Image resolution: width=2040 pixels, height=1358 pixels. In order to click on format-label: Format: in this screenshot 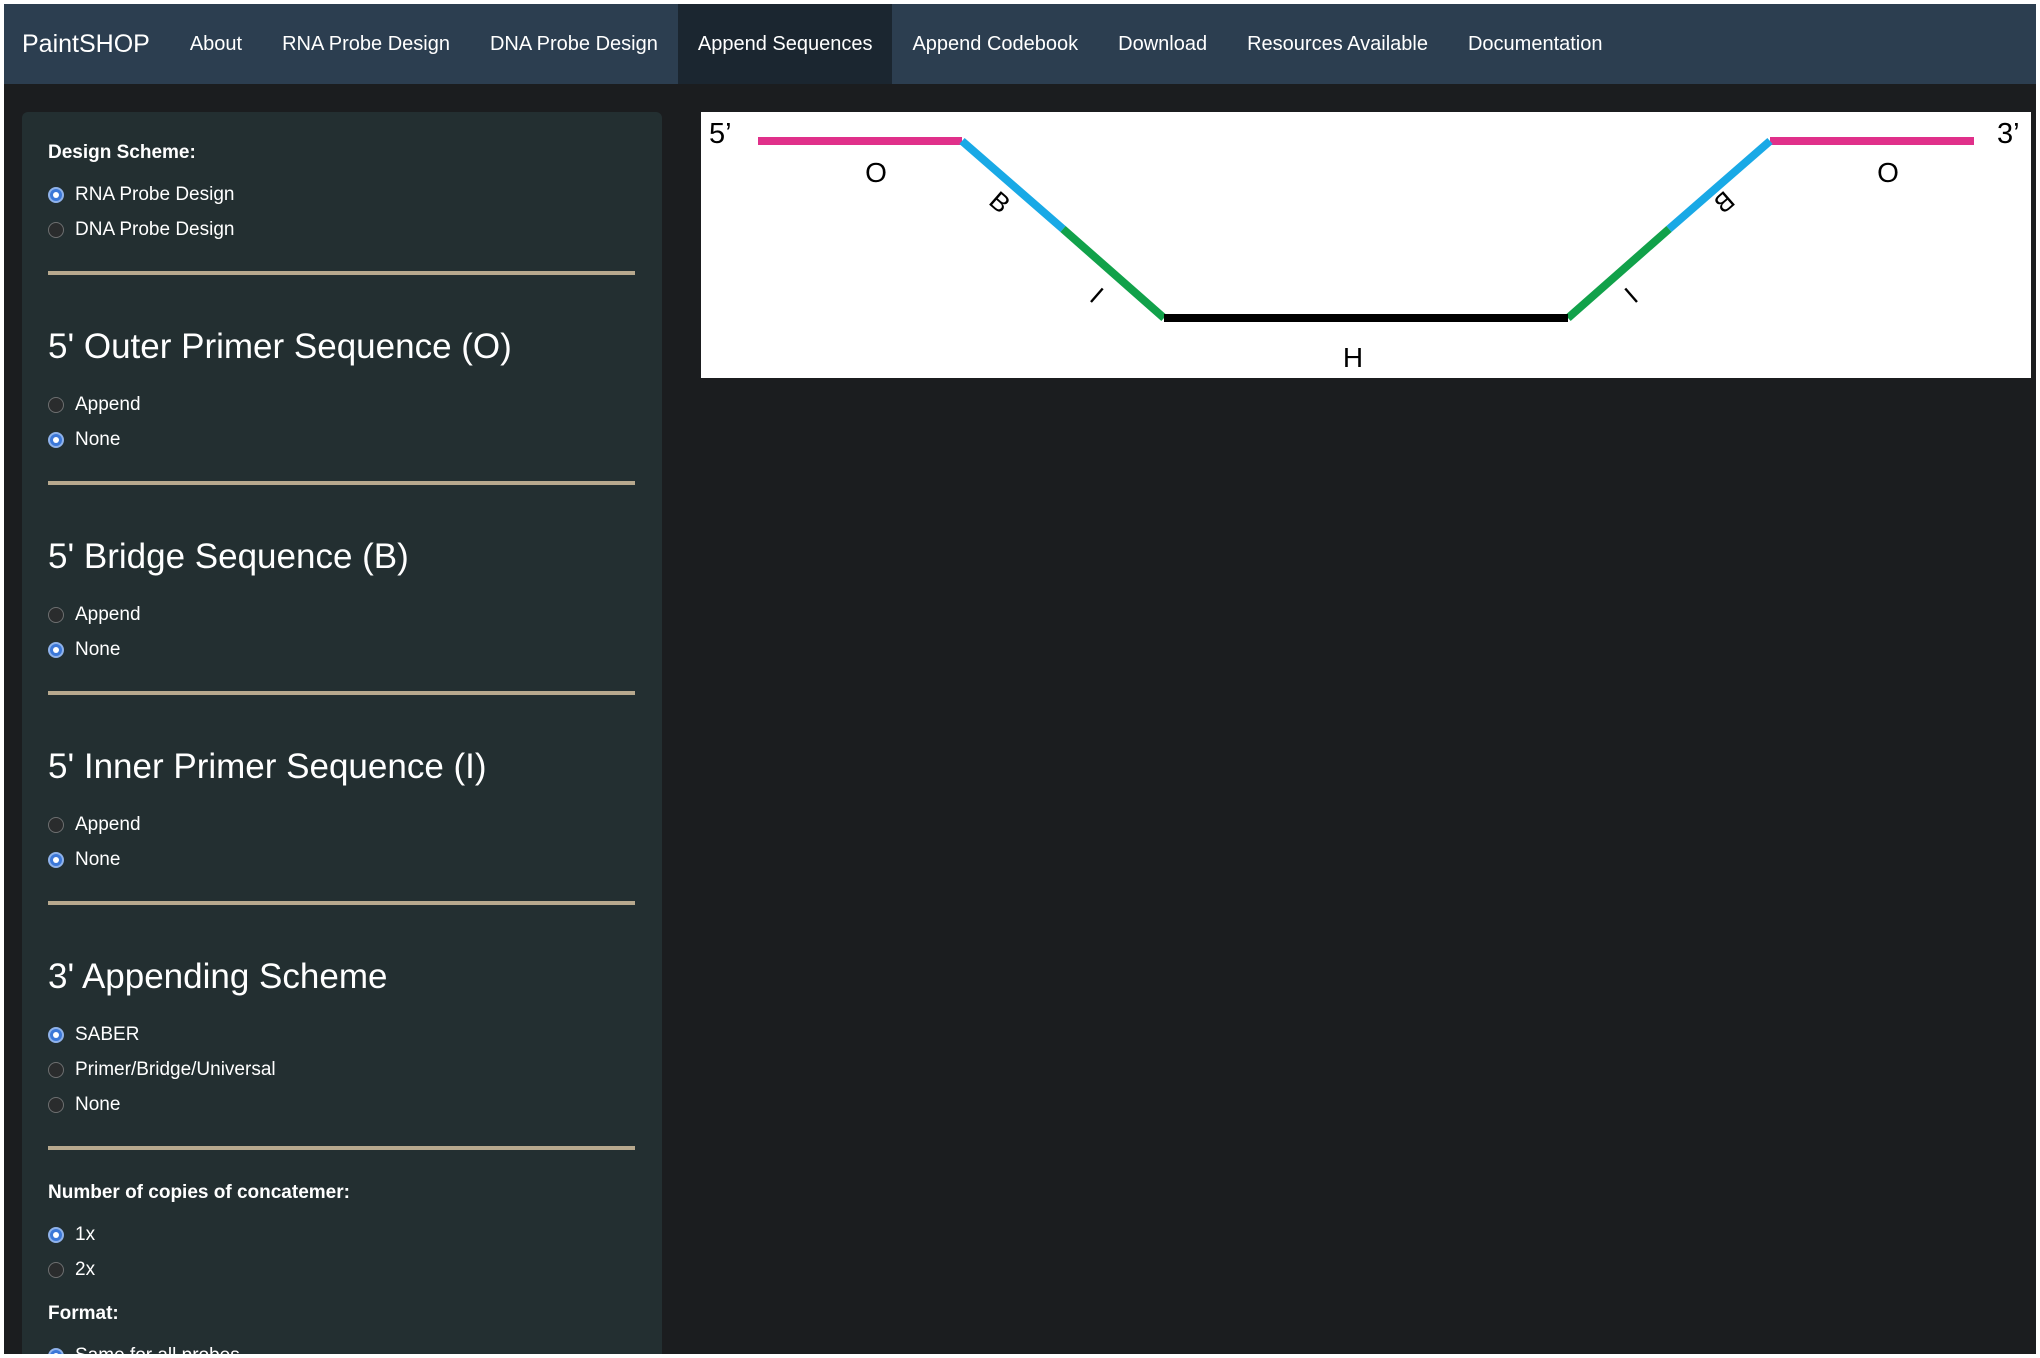, I will do `click(83, 1313)`.